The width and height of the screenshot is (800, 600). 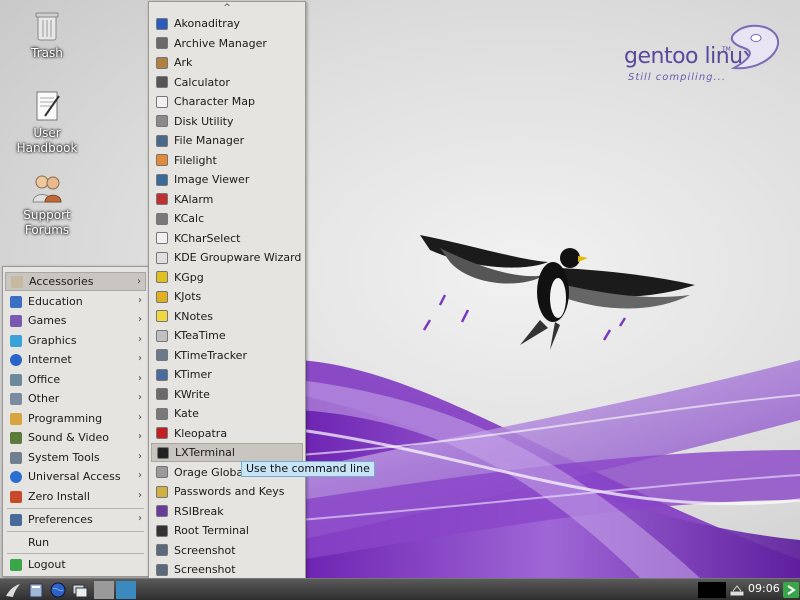 I want to click on desktop-icon-support-forums: Support Forums, so click(x=47, y=204).